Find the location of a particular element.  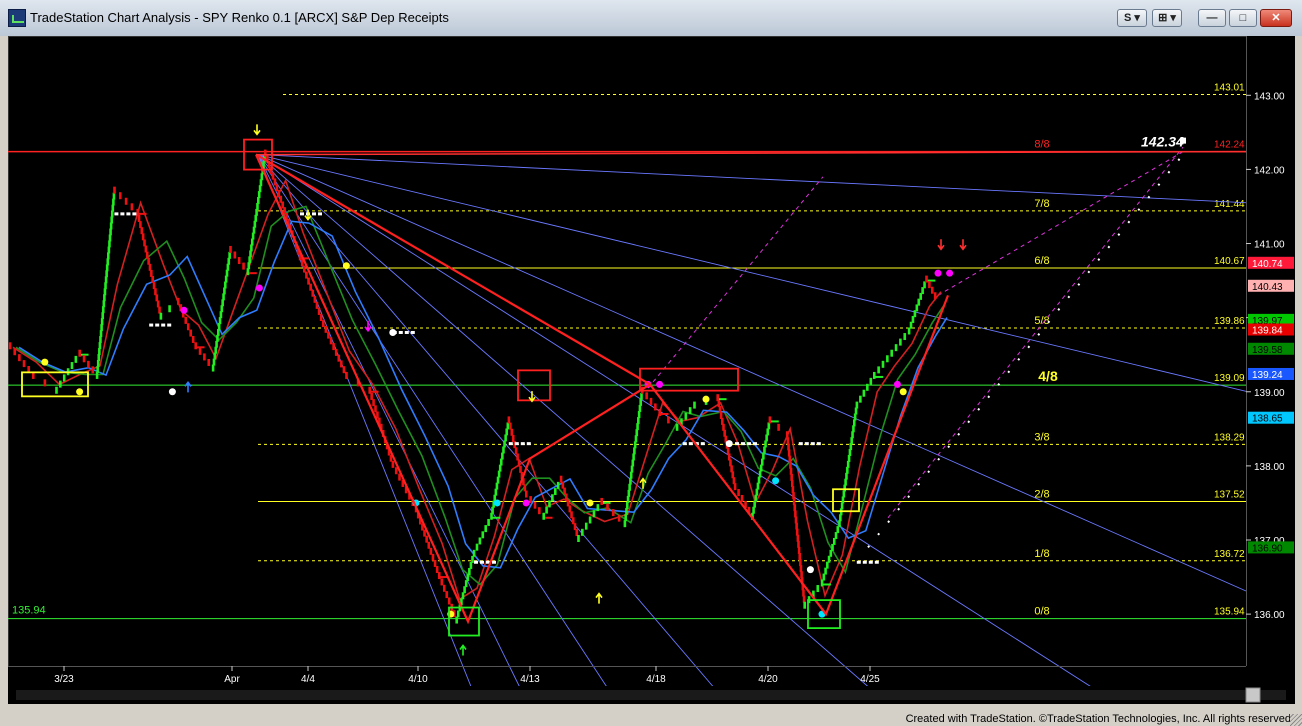

level-eighth-label: 6/8 is located at coordinates (1041, 261).